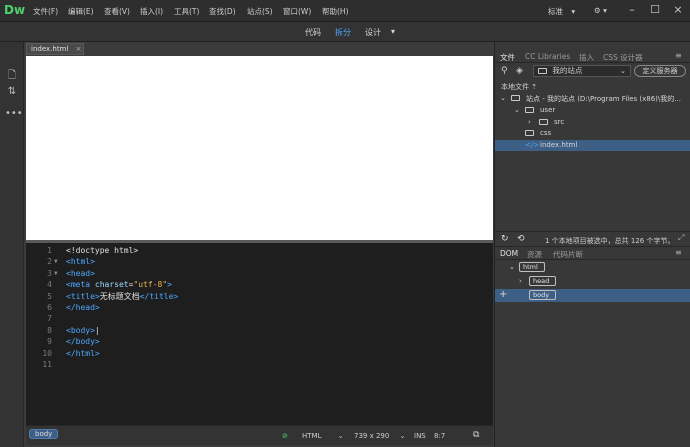 Image resolution: width=690 pixels, height=447 pixels. What do you see at coordinates (681, 238) in the screenshot?
I see `expand-icon: ⤢` at bounding box center [681, 238].